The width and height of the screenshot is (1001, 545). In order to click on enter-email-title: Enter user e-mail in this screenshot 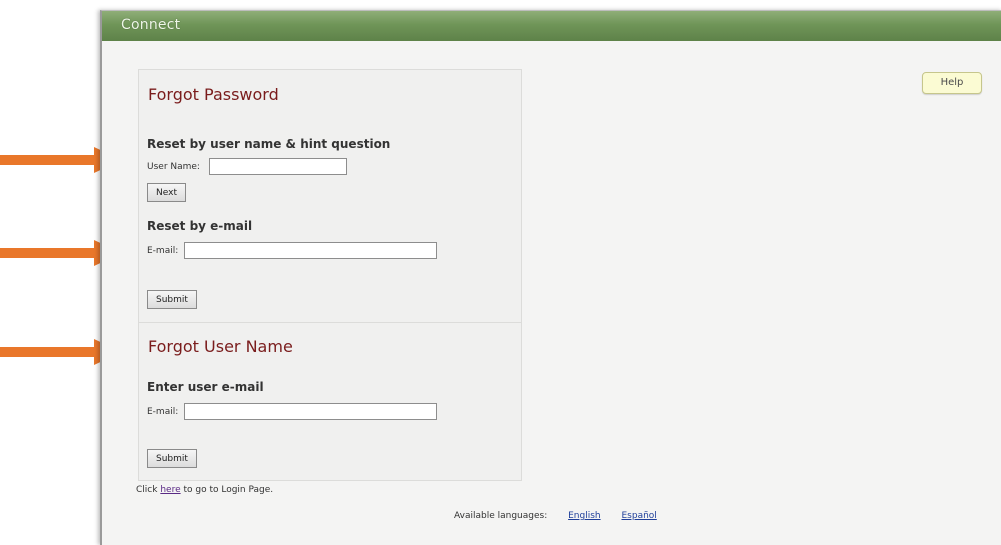, I will do `click(205, 387)`.